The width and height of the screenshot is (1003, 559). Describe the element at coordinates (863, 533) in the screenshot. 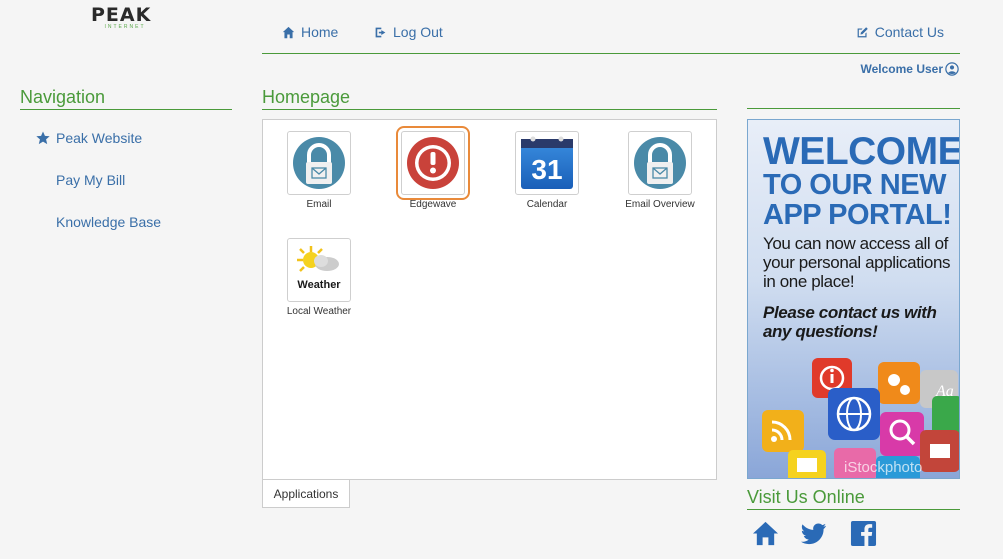

I see `facebook-icon` at that location.